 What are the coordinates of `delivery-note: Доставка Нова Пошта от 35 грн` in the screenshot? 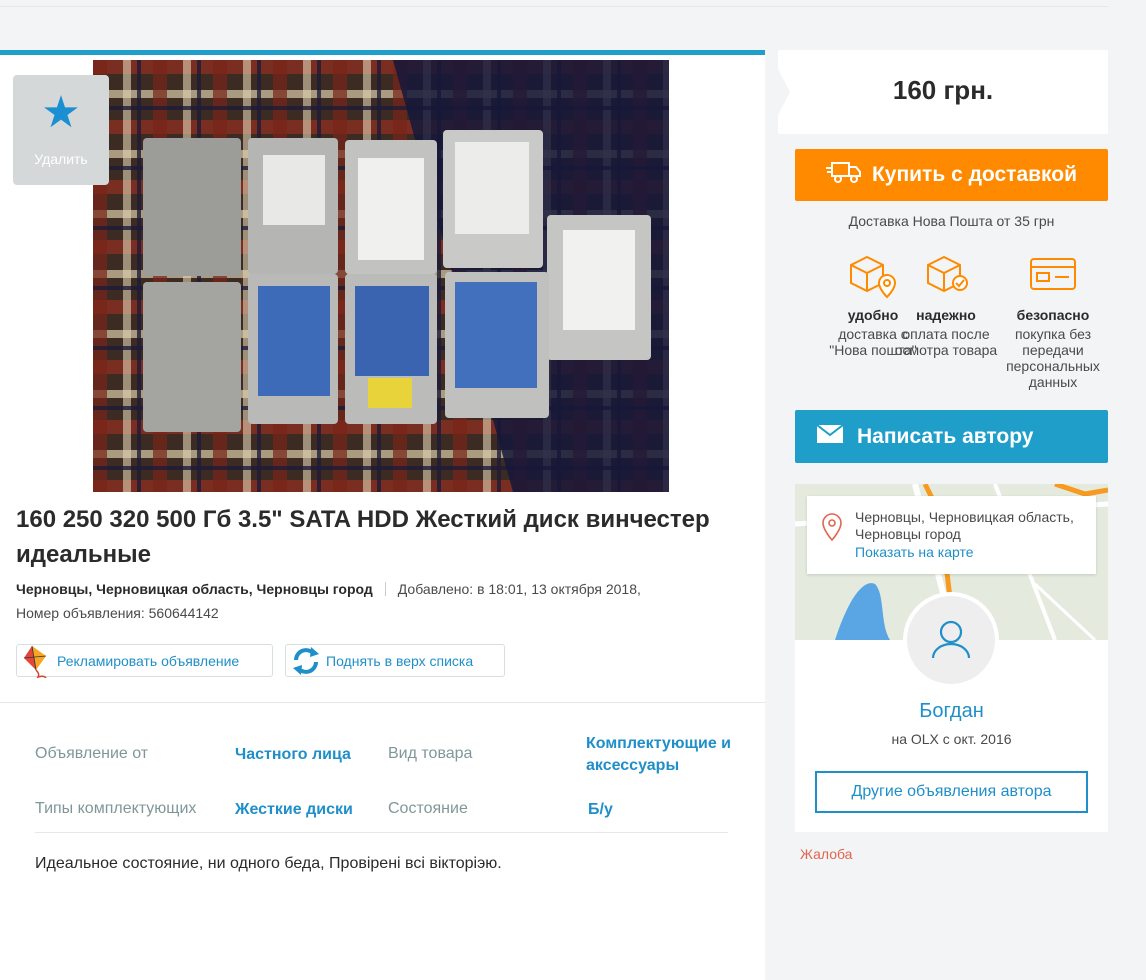 It's located at (951, 221).